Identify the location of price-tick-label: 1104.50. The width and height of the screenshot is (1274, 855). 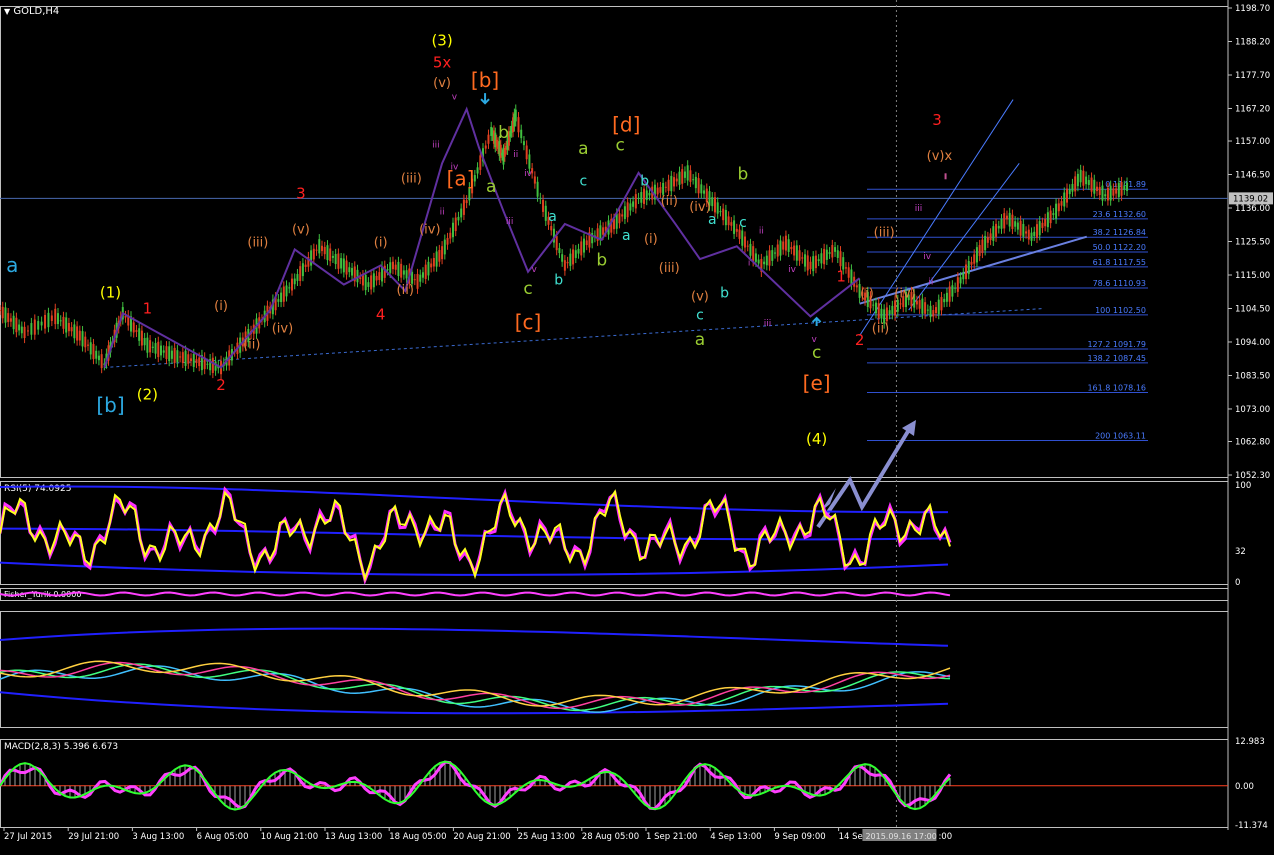
(1252, 309).